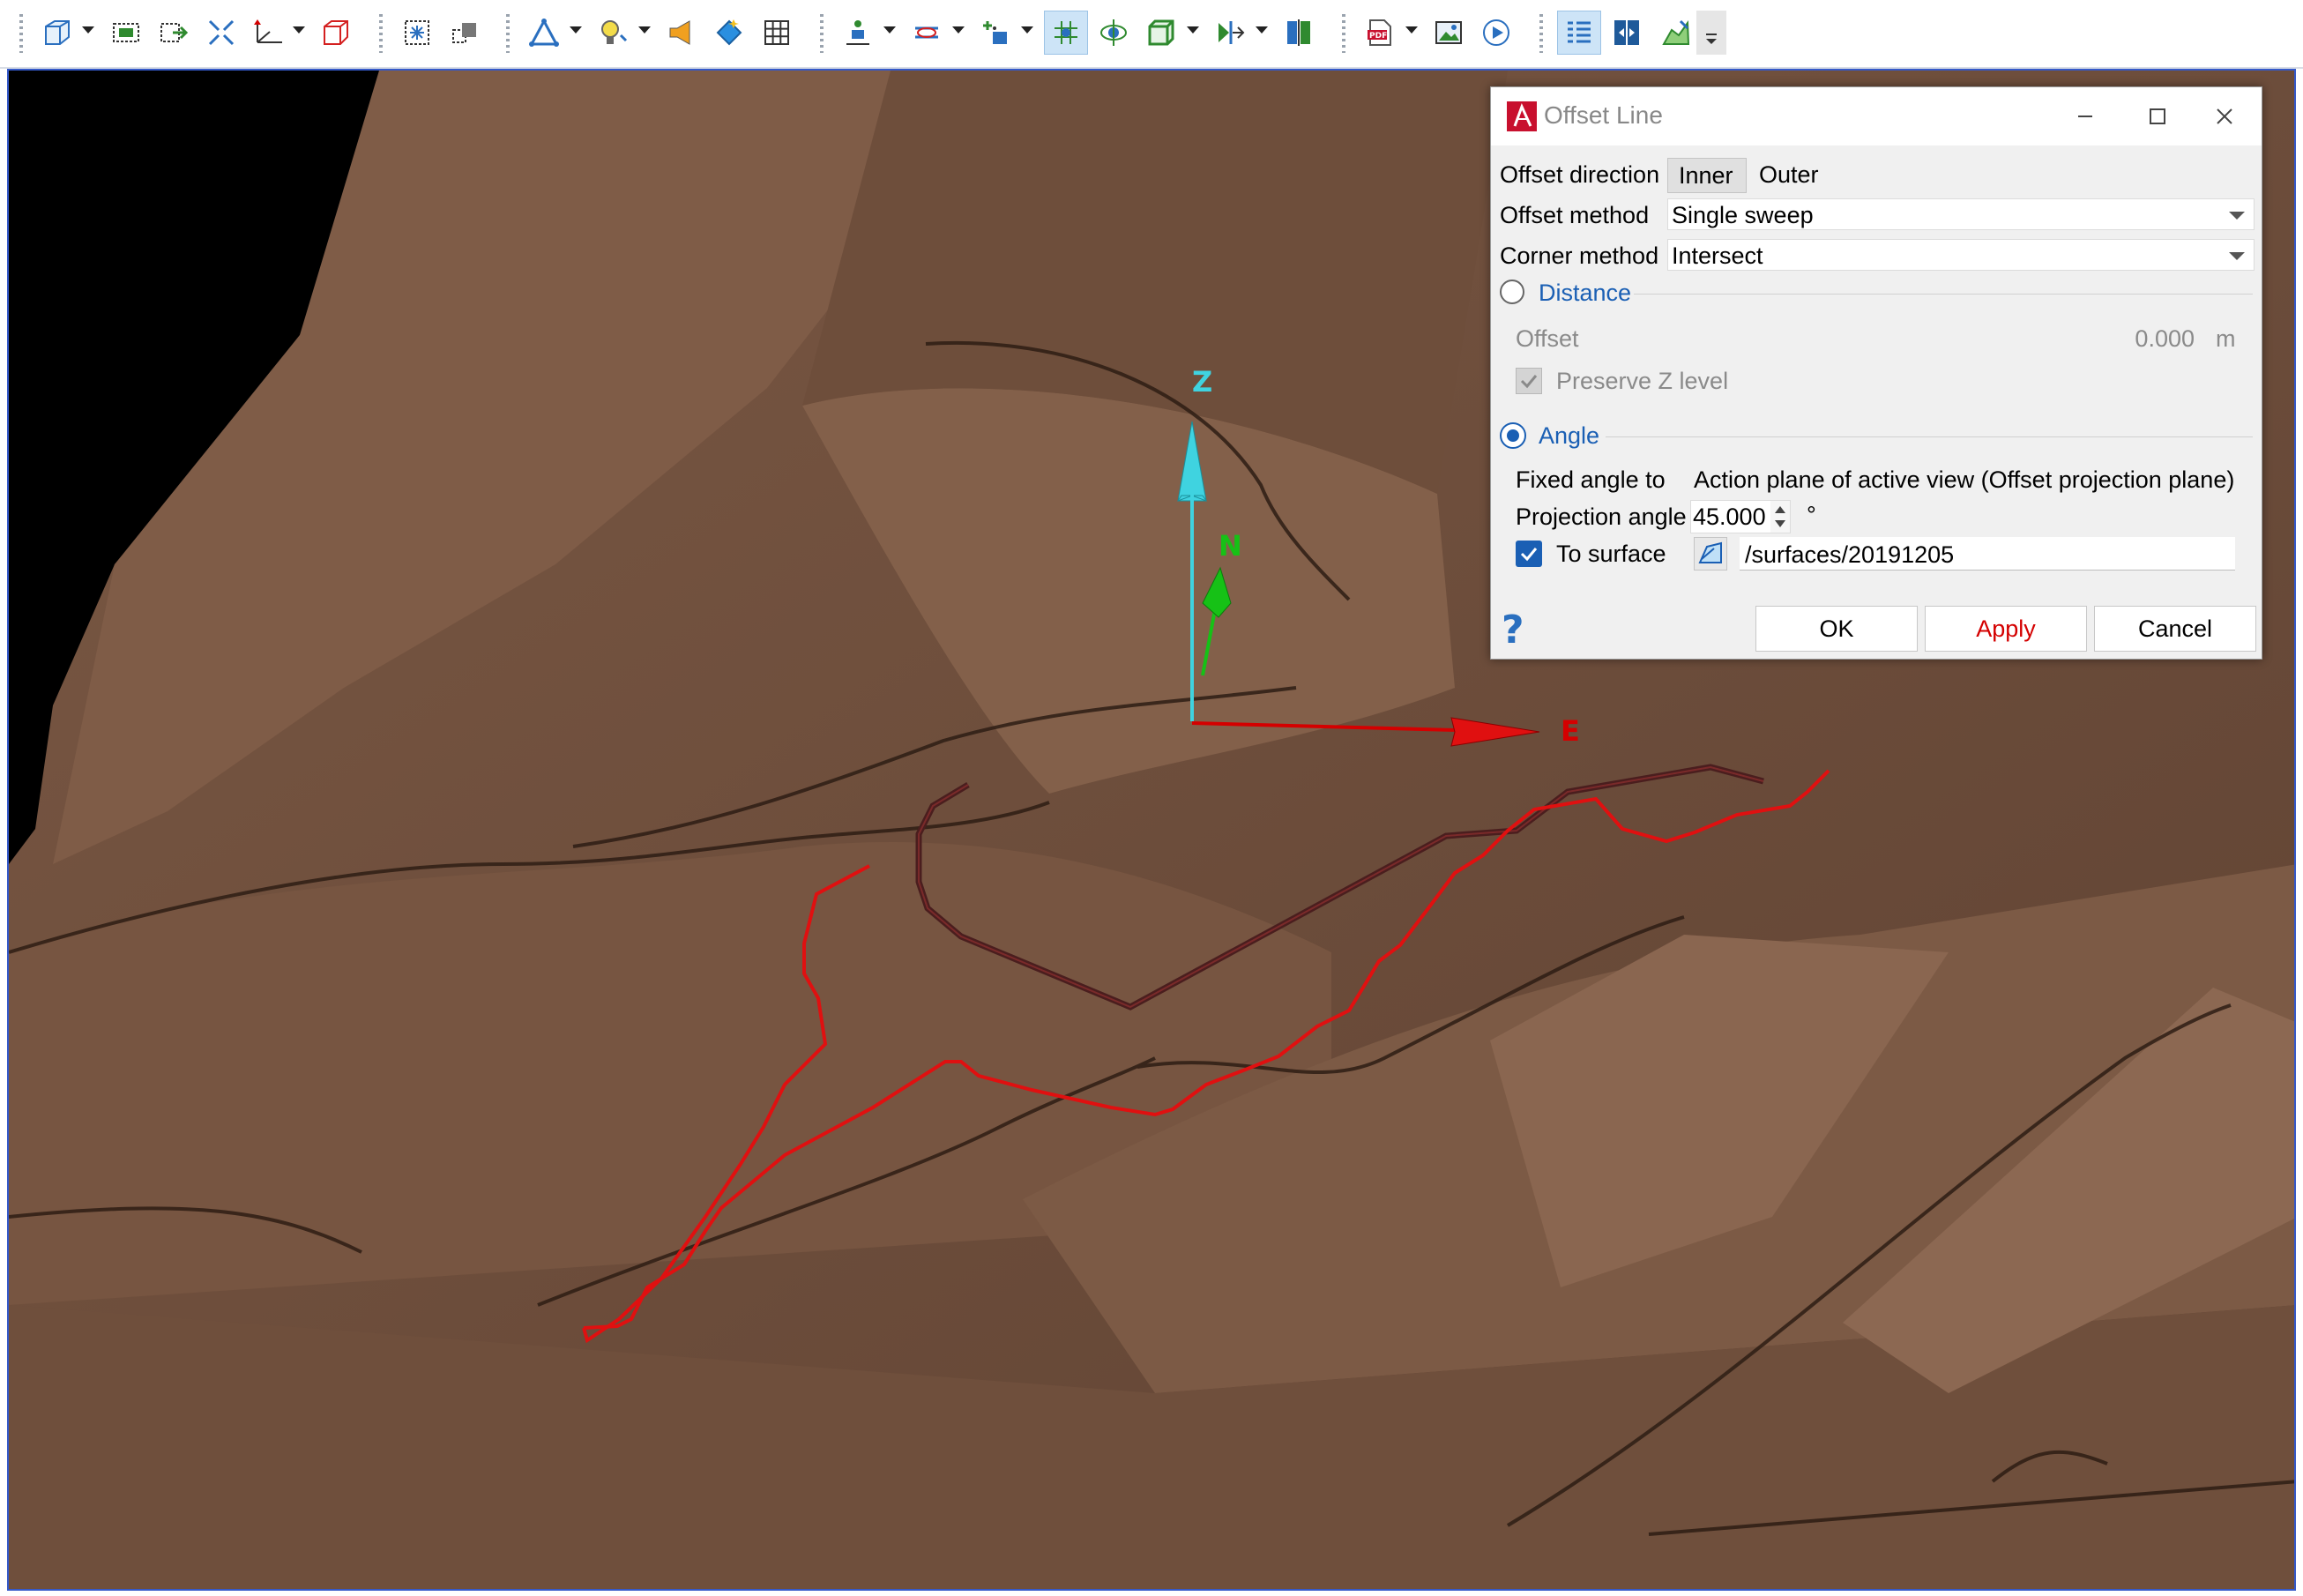  Describe the element at coordinates (126, 33) in the screenshot. I see `select-icon` at that location.